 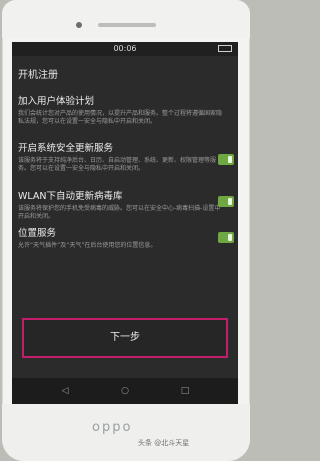 I want to click on toggle-wlan-virus-db, so click(x=226, y=201).